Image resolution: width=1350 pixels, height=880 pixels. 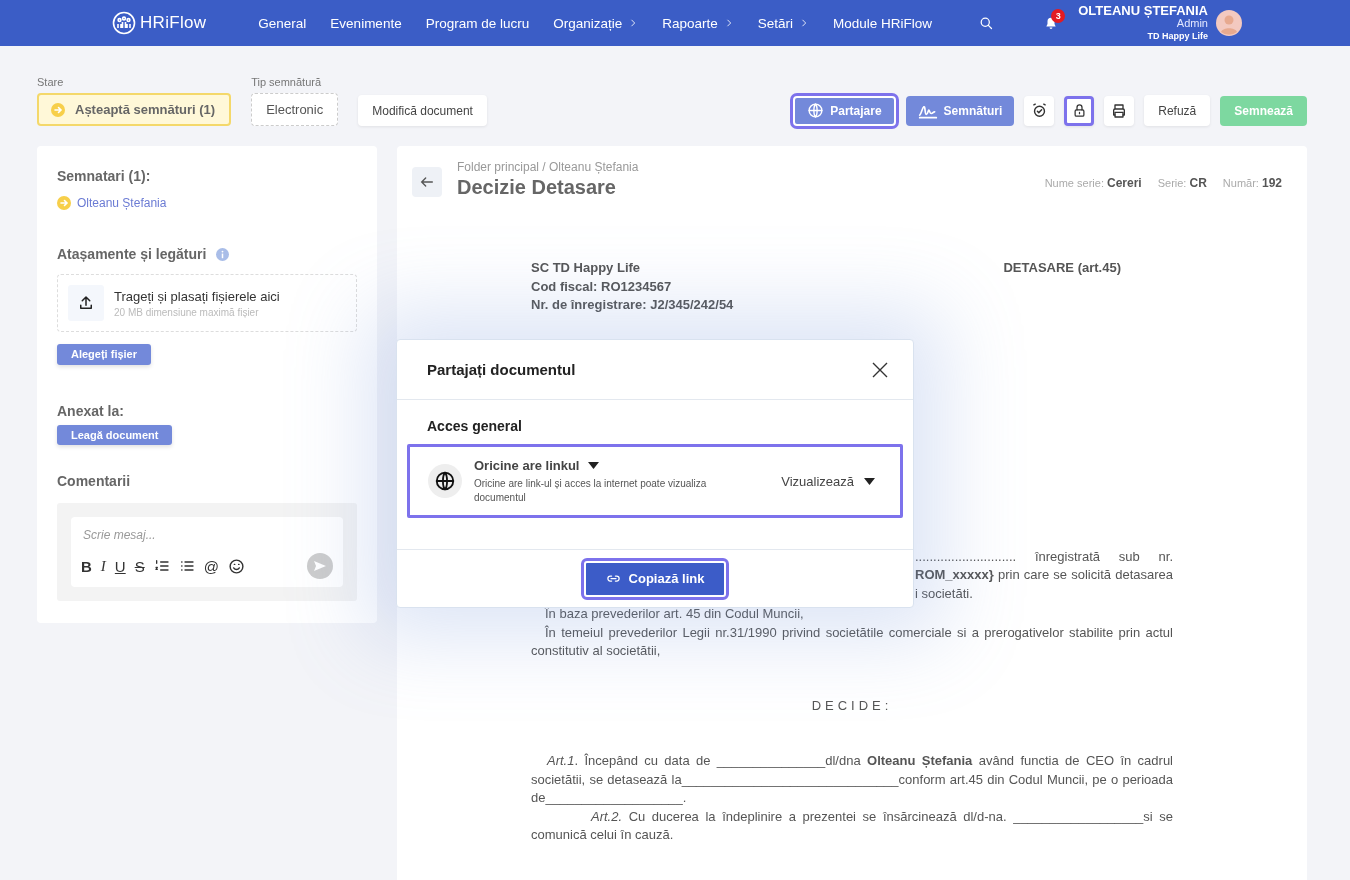 I want to click on alarm-clock-icon, so click(x=1039, y=110).